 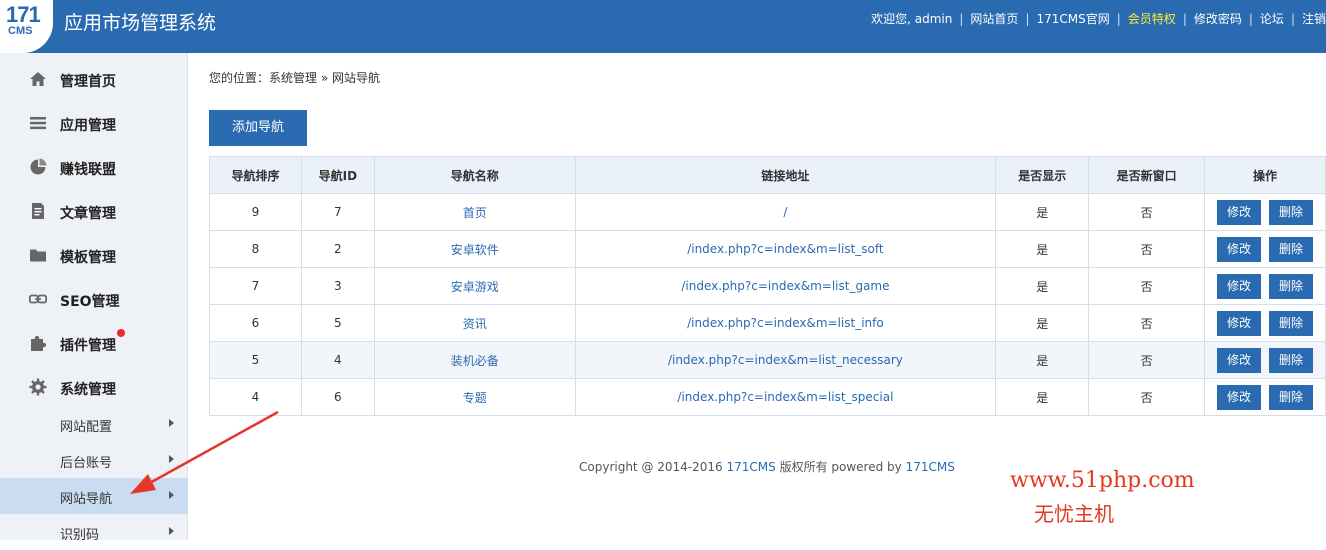 I want to click on cell-order: 8, so click(x=255, y=249).